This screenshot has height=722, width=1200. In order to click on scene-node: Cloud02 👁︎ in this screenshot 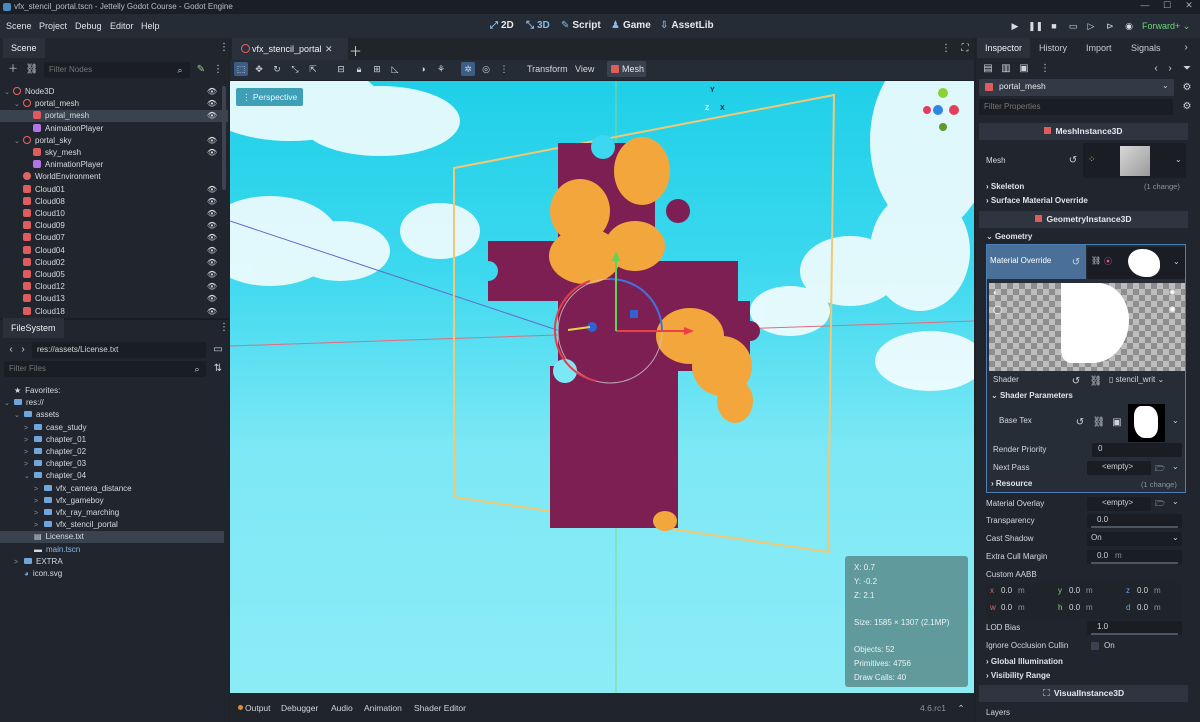, I will do `click(114, 263)`.